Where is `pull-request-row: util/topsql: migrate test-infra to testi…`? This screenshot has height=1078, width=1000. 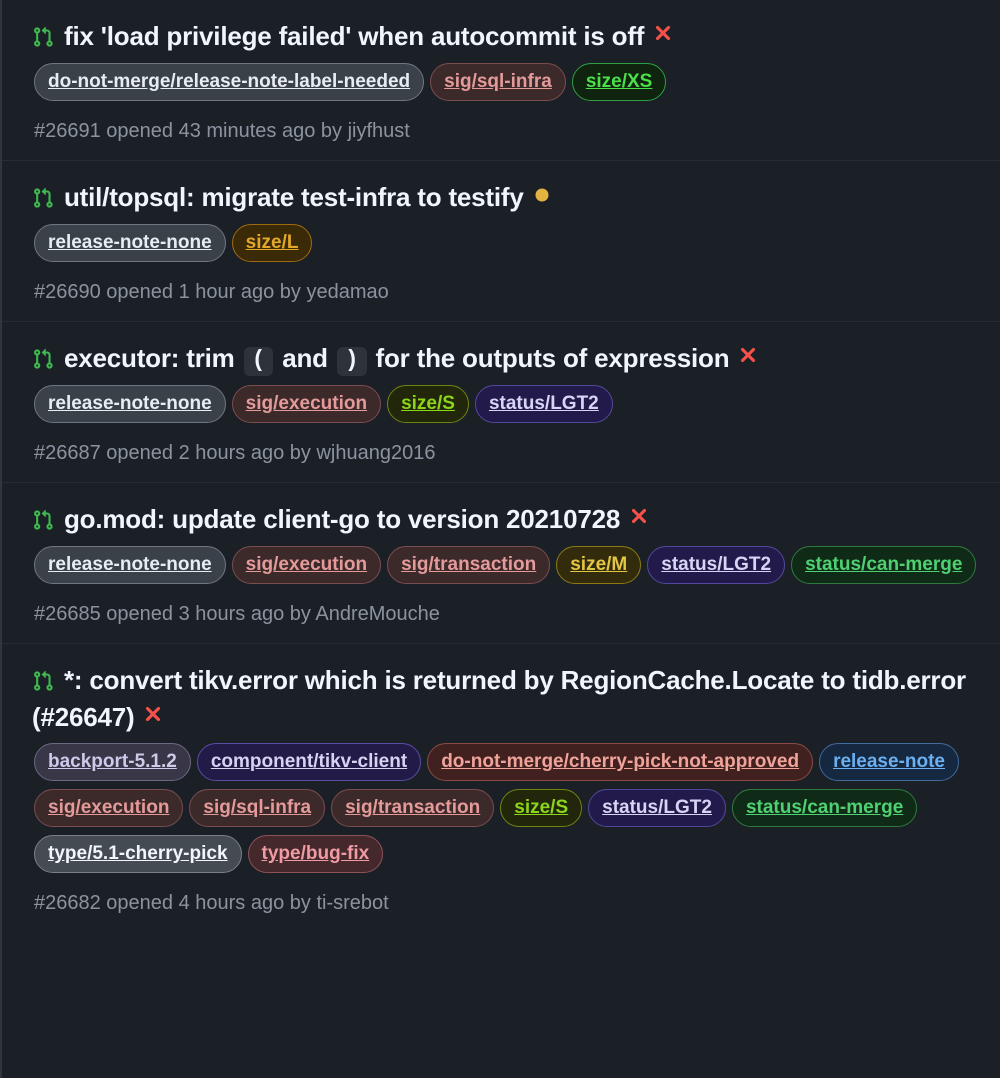 pull-request-row: util/topsql: migrate test-infra to testi… is located at coordinates (501, 241).